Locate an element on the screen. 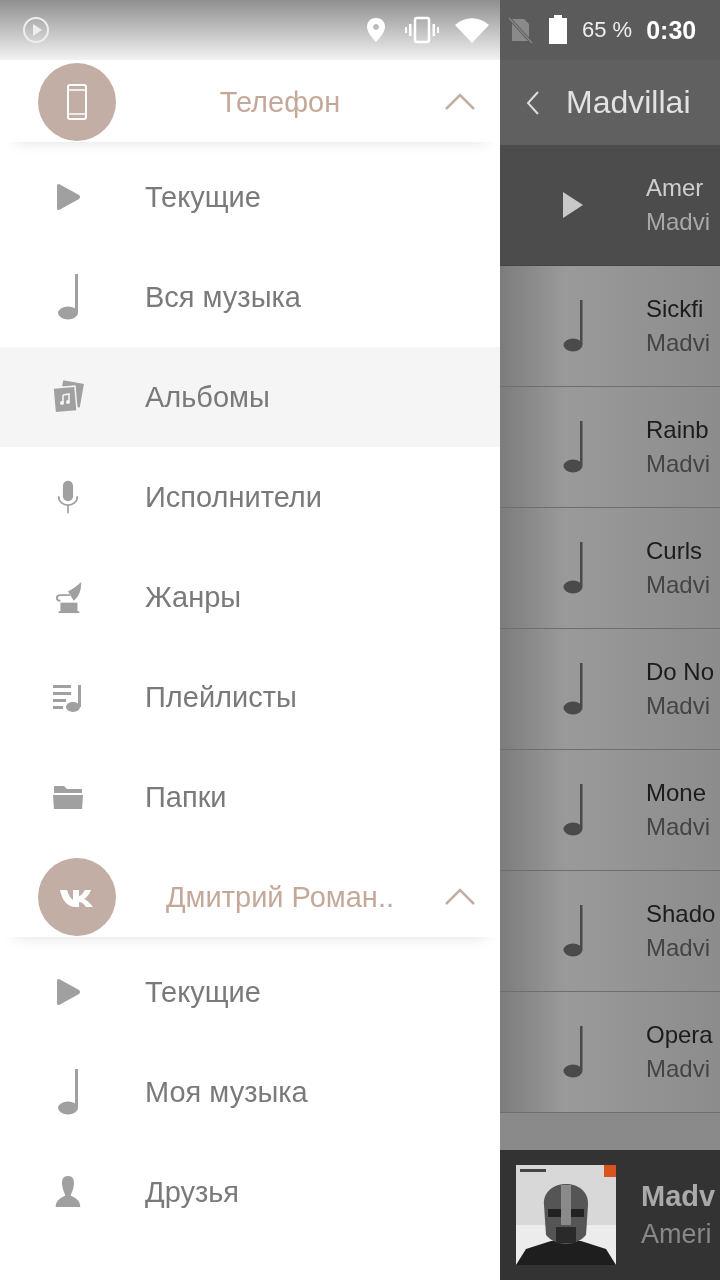 This screenshot has height=1280, width=720. track-row: Curls Madvi is located at coordinates (610, 568).